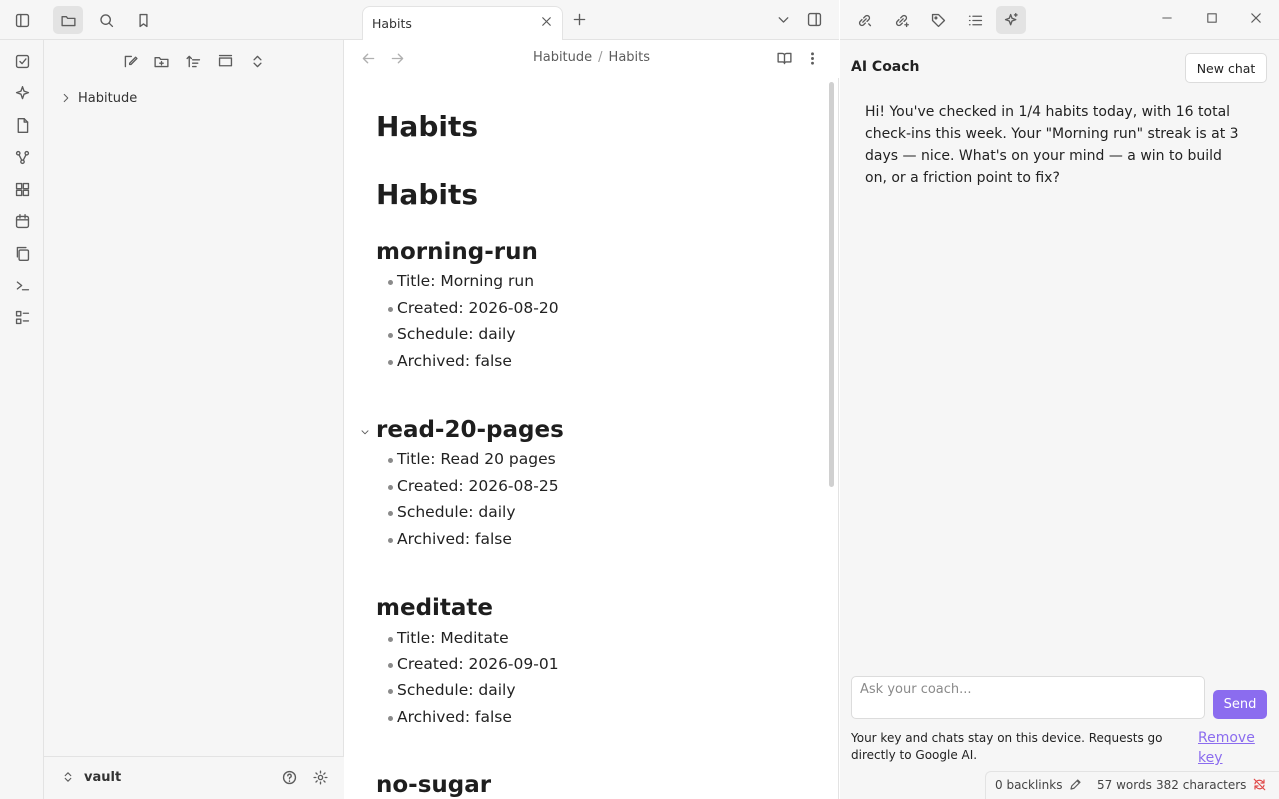 The width and height of the screenshot is (1279, 799). I want to click on tab-habits: Habits, so click(462, 23).